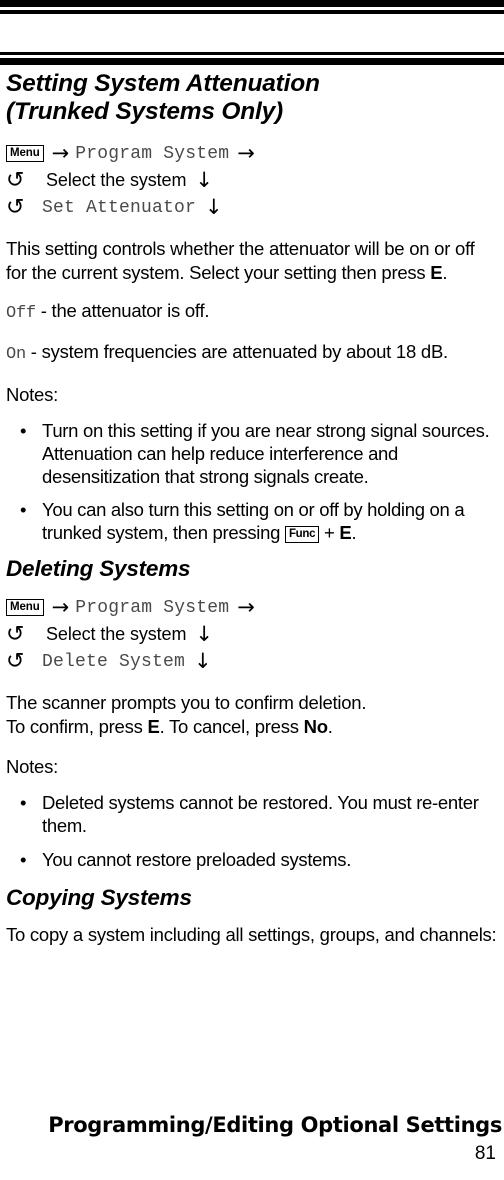 The height and width of the screenshot is (1180, 504). What do you see at coordinates (163, 83) in the screenshot?
I see `page-title-line-1: Setting System Attenuation` at bounding box center [163, 83].